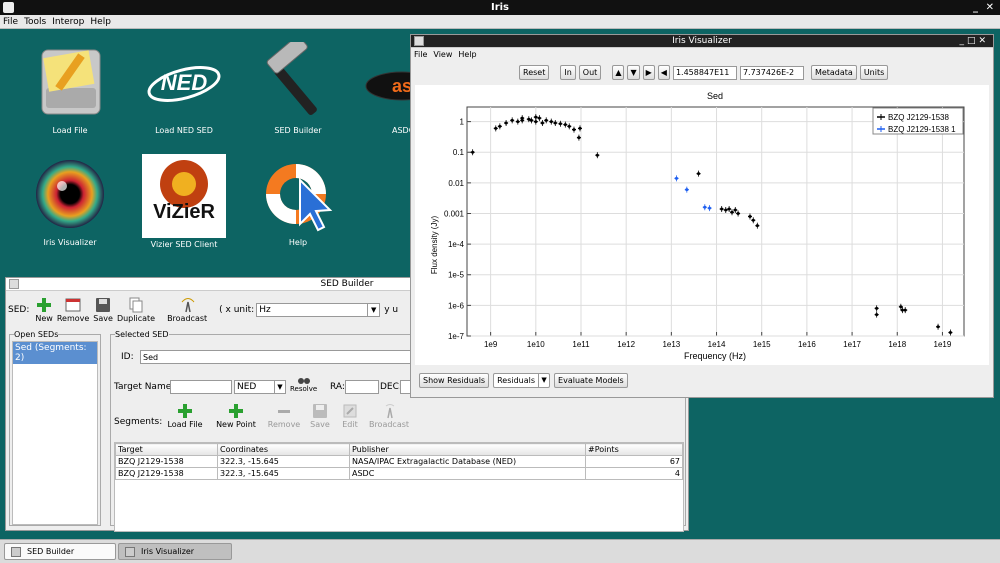  Describe the element at coordinates (136, 310) in the screenshot. I see `duplicate-button: Duplicate` at that location.